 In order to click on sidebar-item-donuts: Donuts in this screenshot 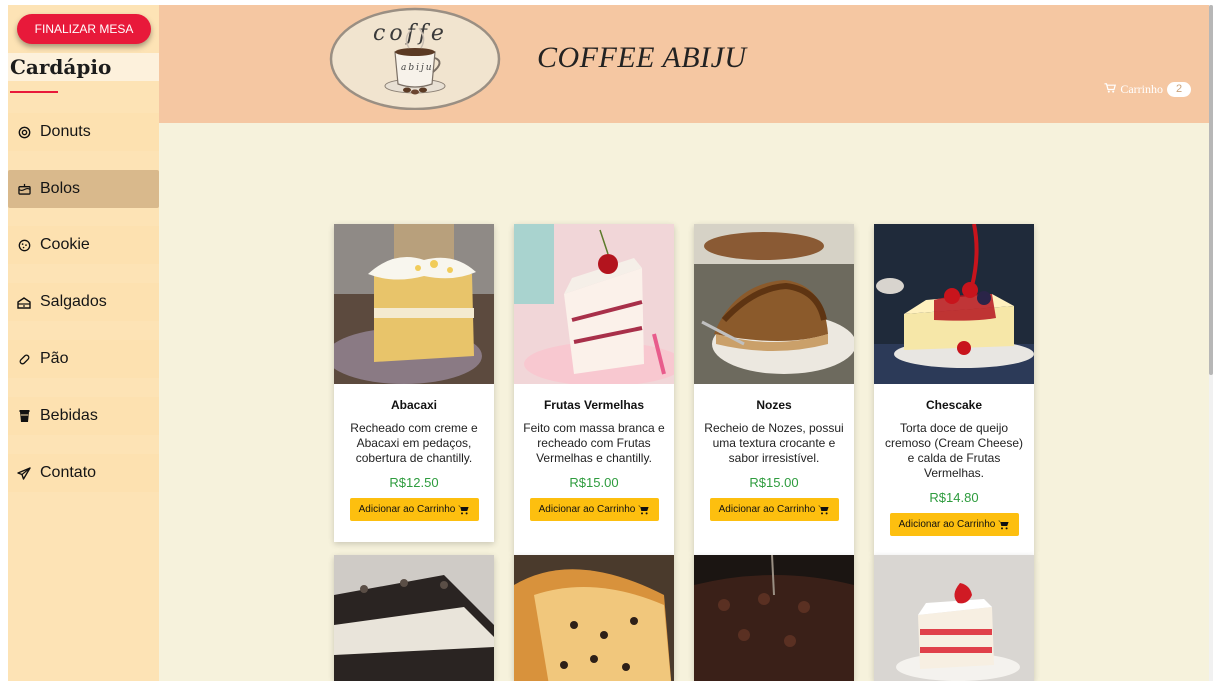, I will do `click(83, 132)`.